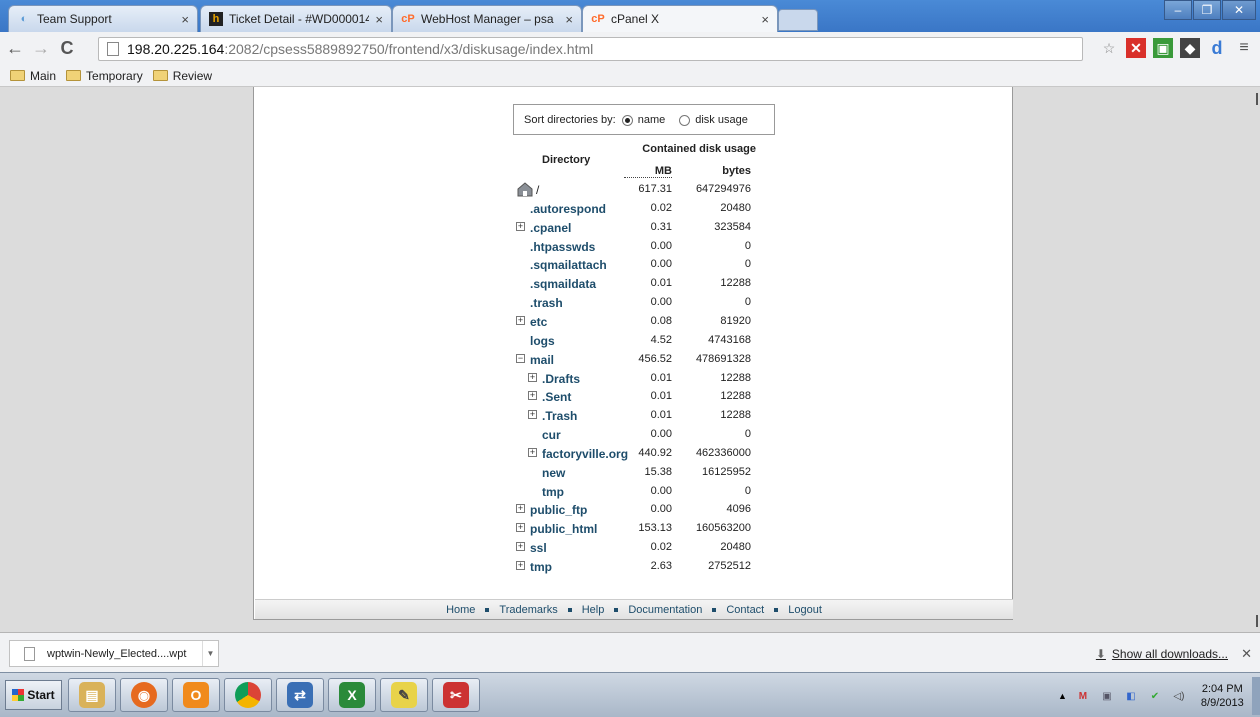  Describe the element at coordinates (15, 49) in the screenshot. I see `back-button: ←` at that location.